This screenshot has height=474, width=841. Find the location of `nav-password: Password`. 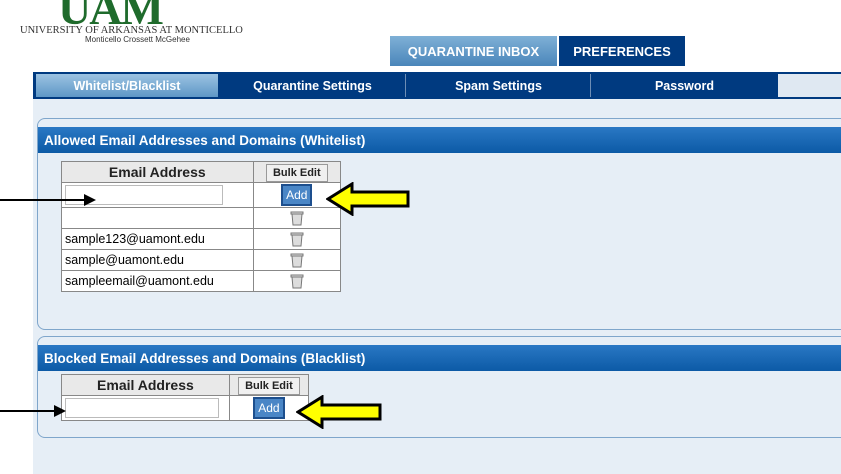

nav-password: Password is located at coordinates (684, 85).